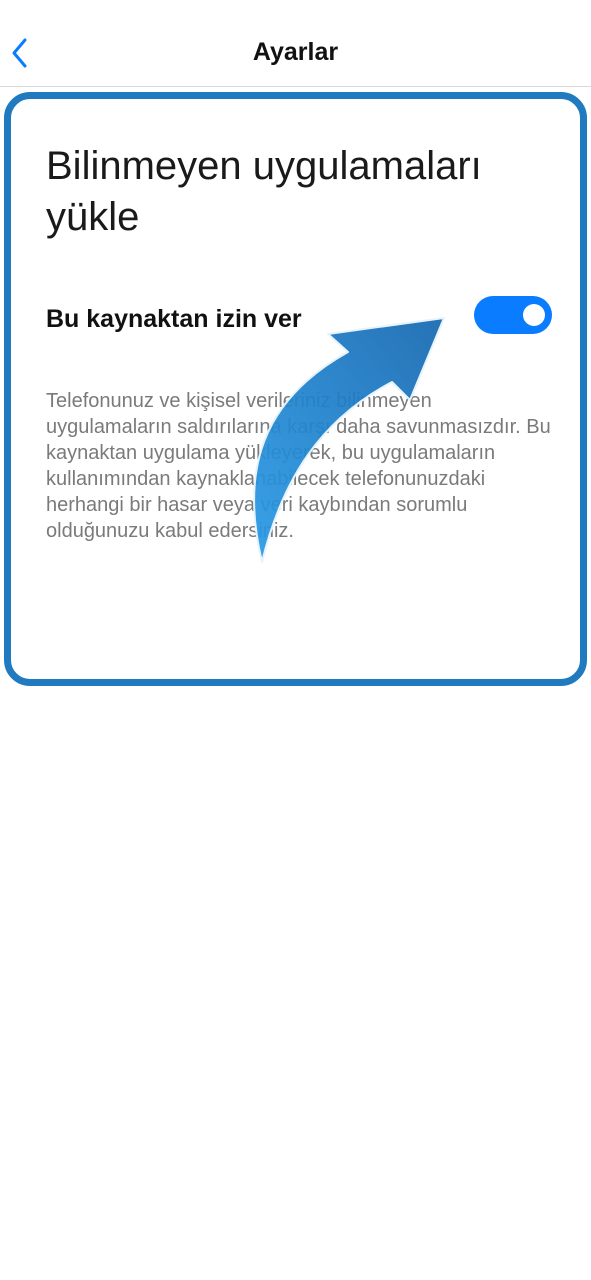 The width and height of the screenshot is (591, 1280). Describe the element at coordinates (264, 191) in the screenshot. I see `page-title: Bilinmeyen uygulamaları yükle` at that location.